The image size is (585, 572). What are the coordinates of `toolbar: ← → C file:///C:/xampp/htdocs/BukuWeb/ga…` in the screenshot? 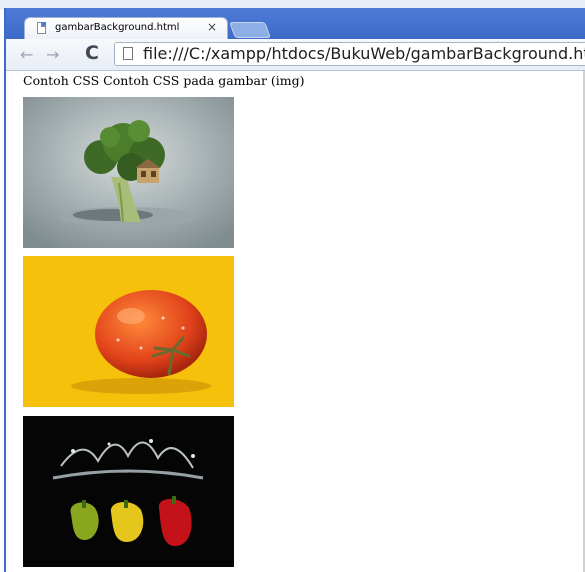 It's located at (295, 55).